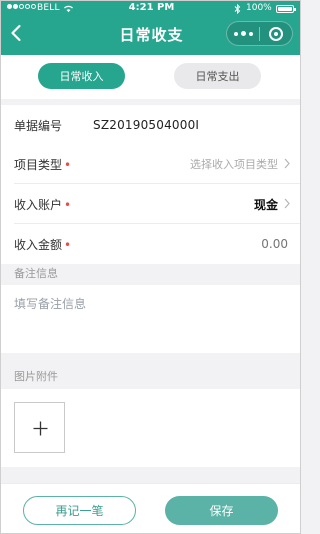 The height and width of the screenshot is (534, 320). What do you see at coordinates (243, 33) in the screenshot?
I see `more-dots-icon` at bounding box center [243, 33].